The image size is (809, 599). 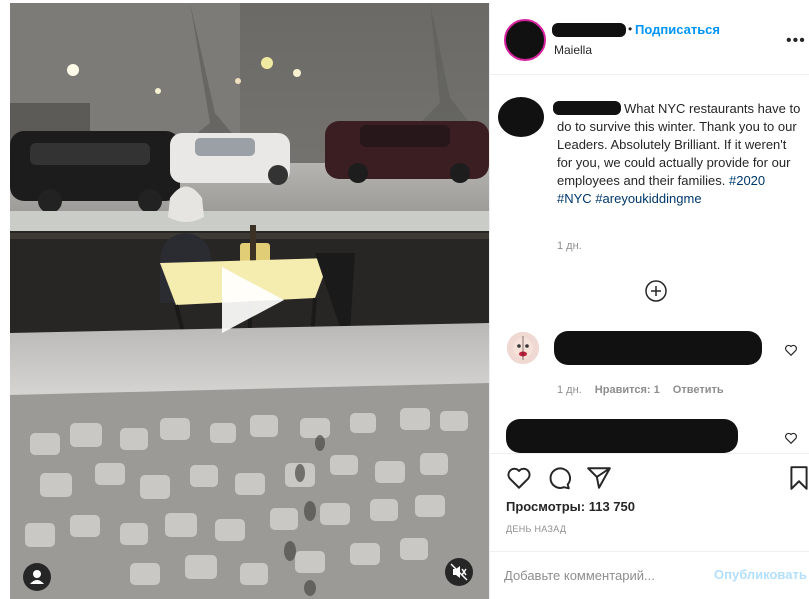 I want to click on location-link: Maiella, so click(x=573, y=50).